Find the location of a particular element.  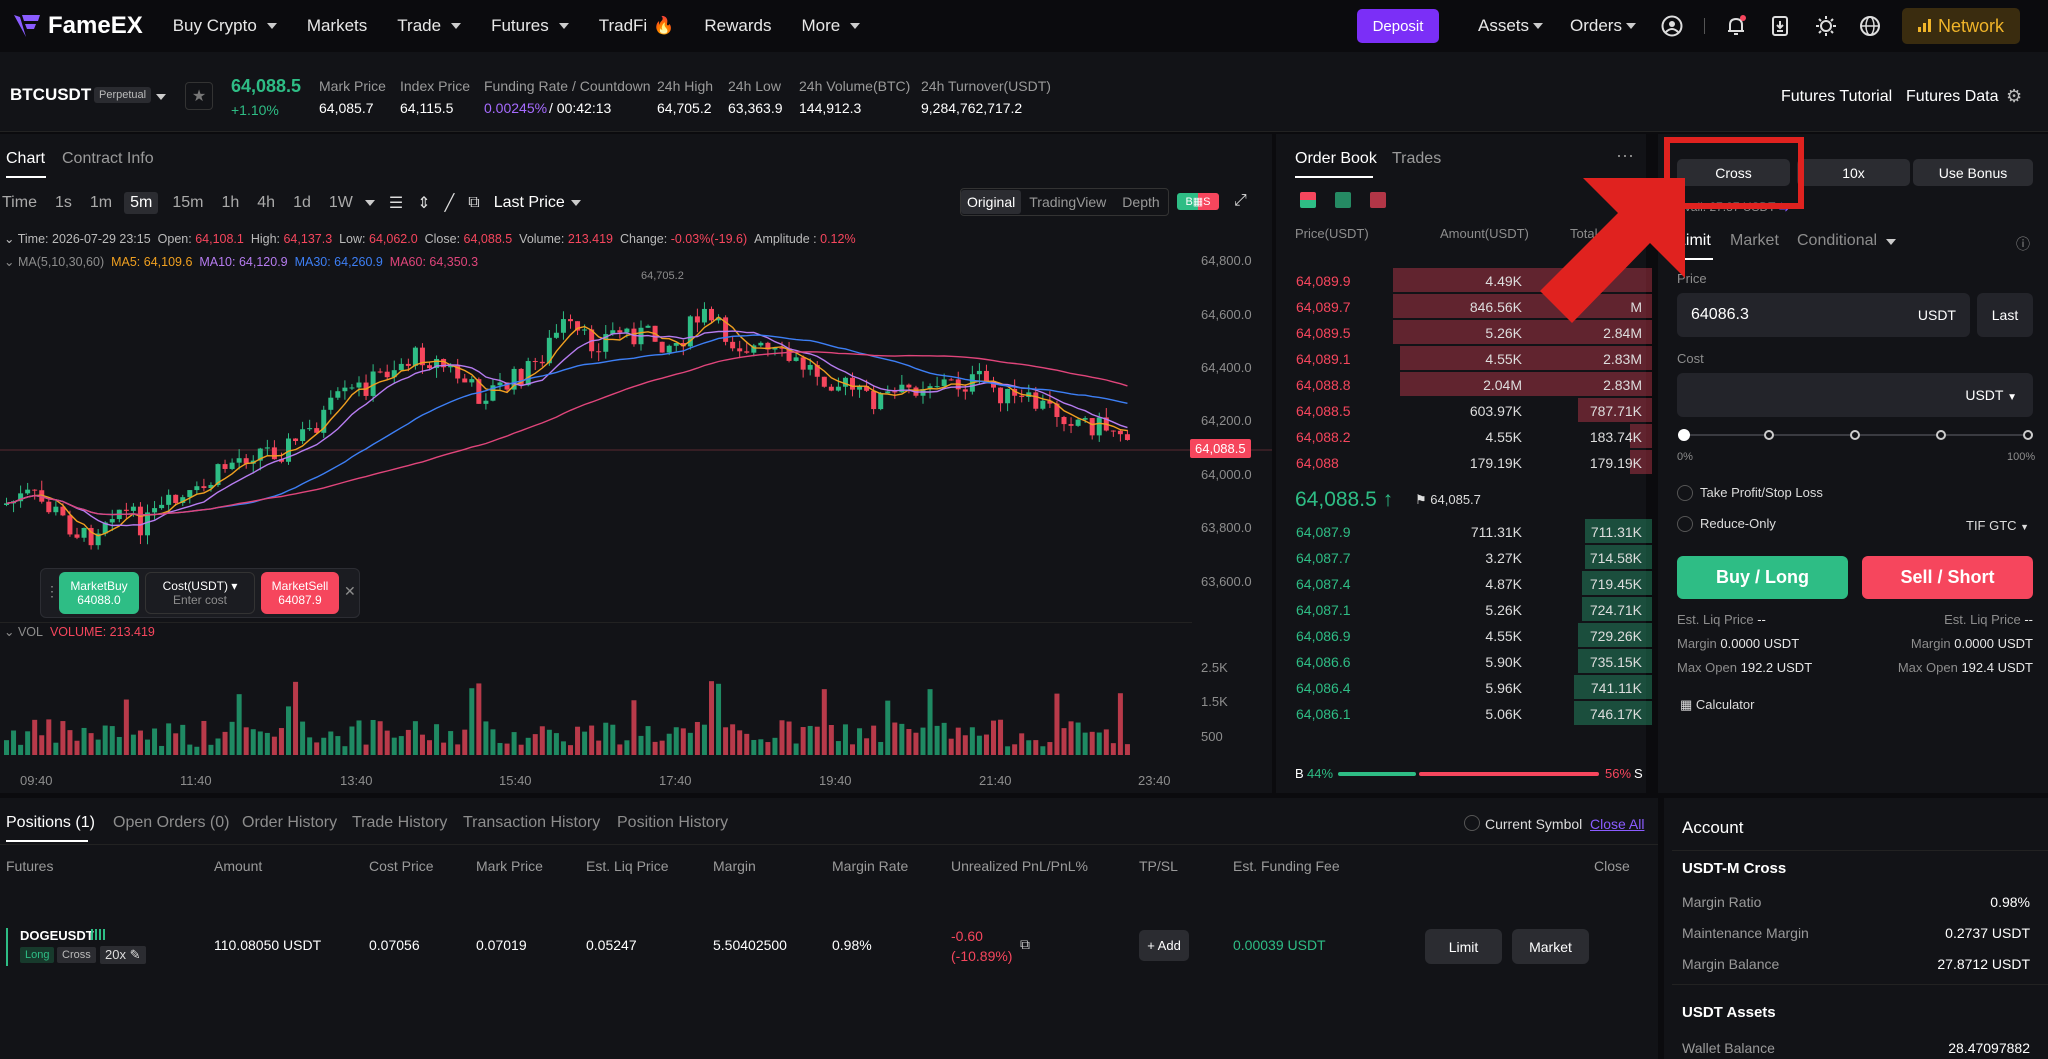

collapse-icon: ⌄ is located at coordinates (9, 239).